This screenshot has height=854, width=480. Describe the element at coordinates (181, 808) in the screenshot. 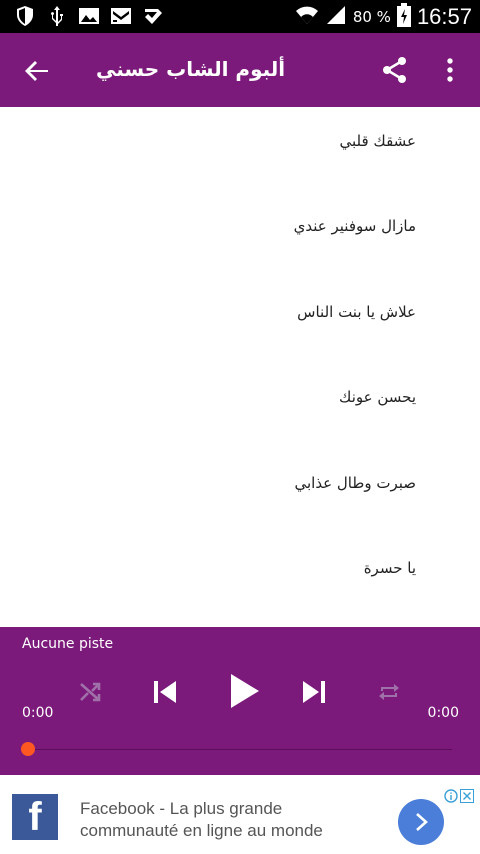

I see `ad-headline: Facebook - La plus grande` at that location.